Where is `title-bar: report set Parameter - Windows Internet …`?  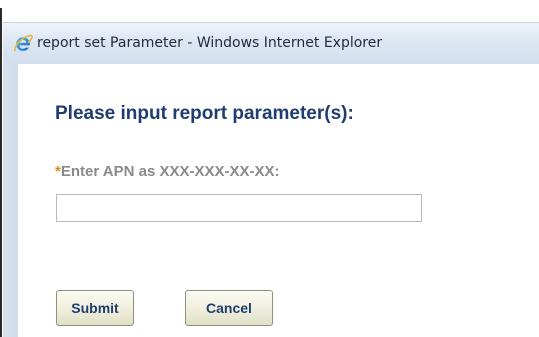 title-bar: report set Parameter - Windows Internet … is located at coordinates (271, 43).